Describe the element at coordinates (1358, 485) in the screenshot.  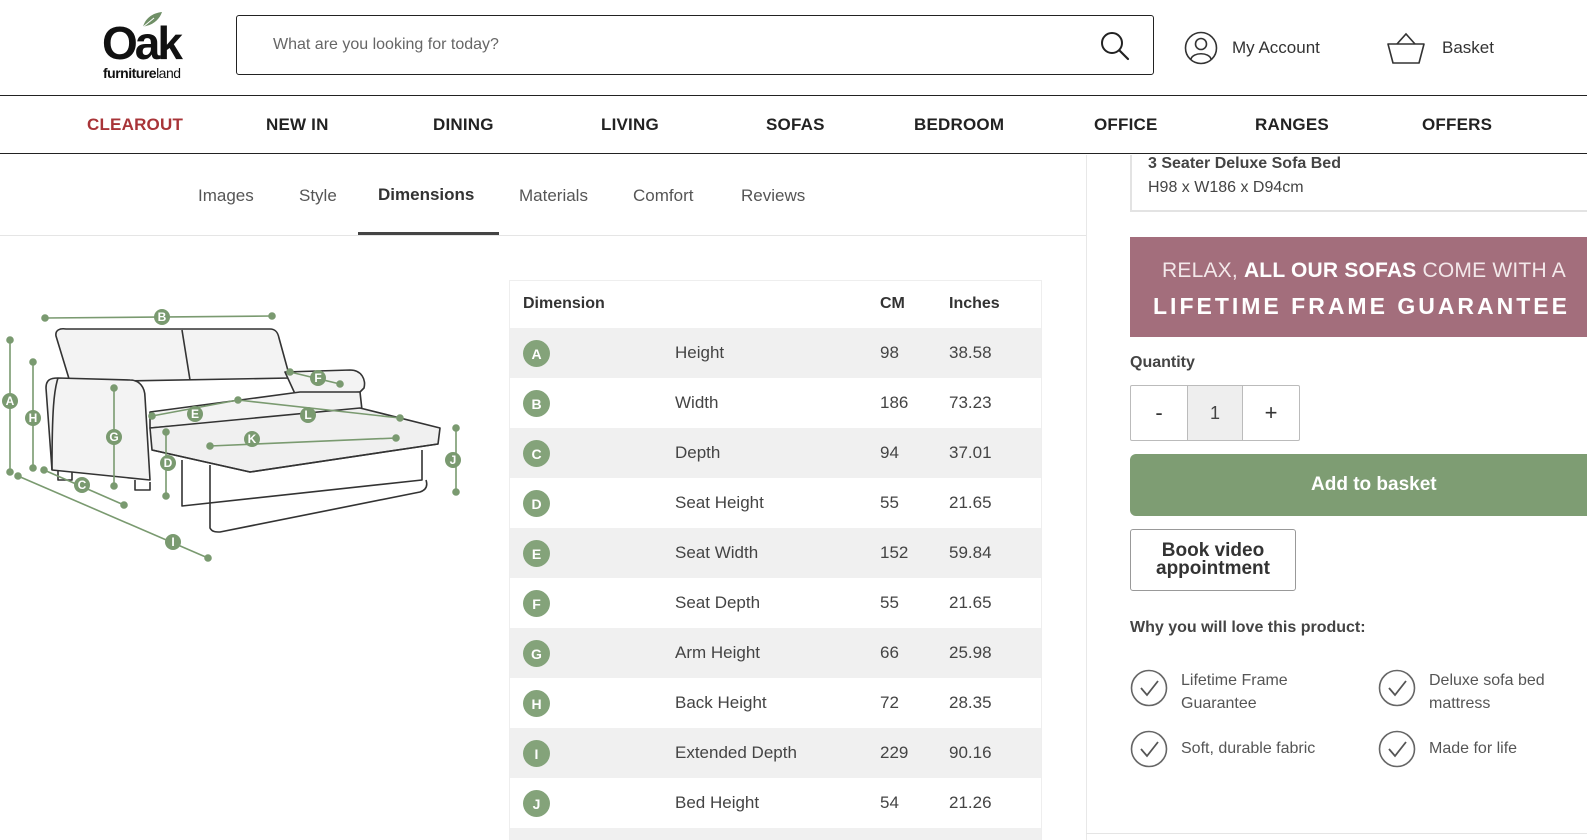
I see `add-to-basket-button: Add to basket` at that location.